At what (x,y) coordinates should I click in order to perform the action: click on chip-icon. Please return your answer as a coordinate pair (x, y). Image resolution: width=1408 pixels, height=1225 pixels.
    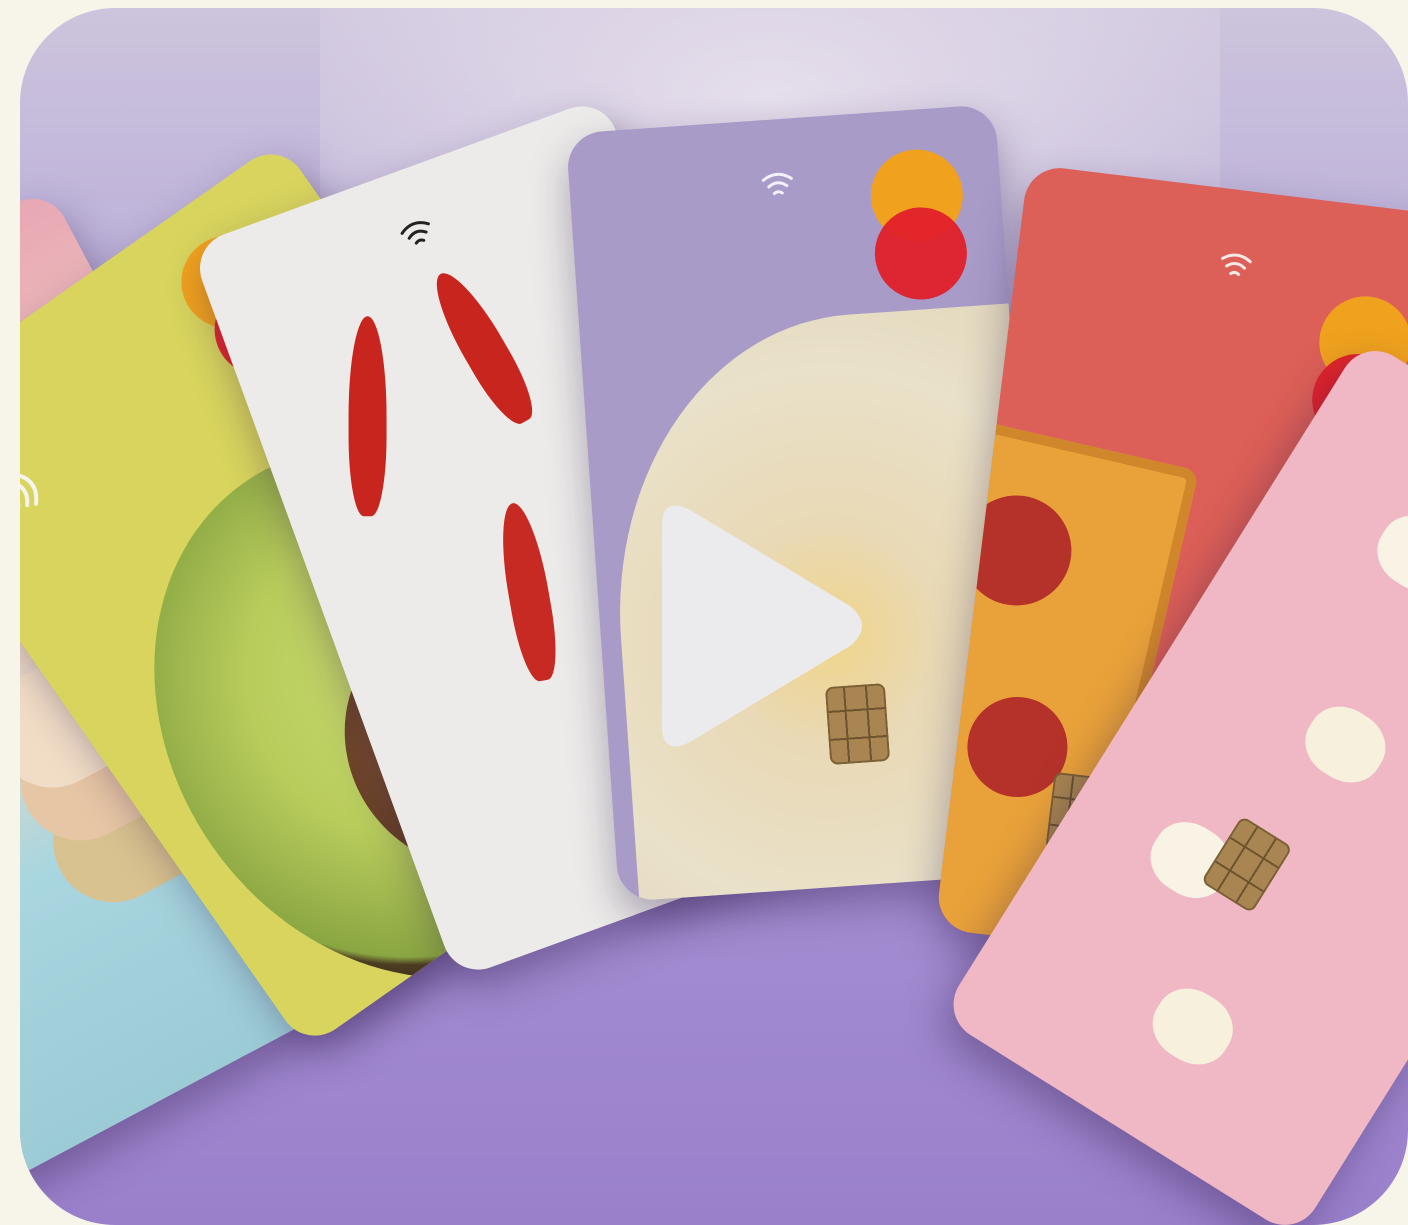
    Looking at the image, I should click on (1246, 864).